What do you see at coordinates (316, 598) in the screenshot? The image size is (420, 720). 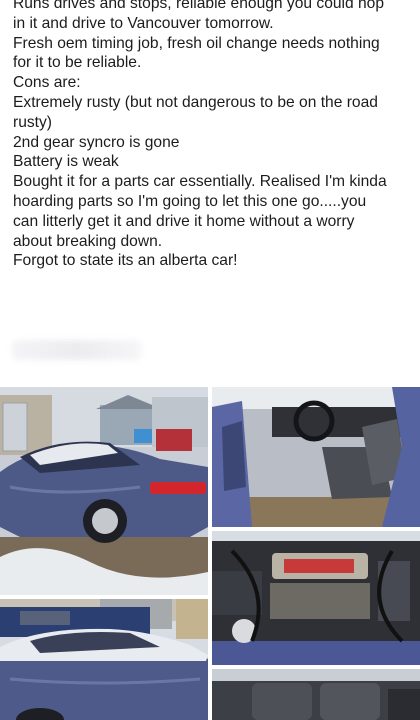 I see `photo-engine-bay` at bounding box center [316, 598].